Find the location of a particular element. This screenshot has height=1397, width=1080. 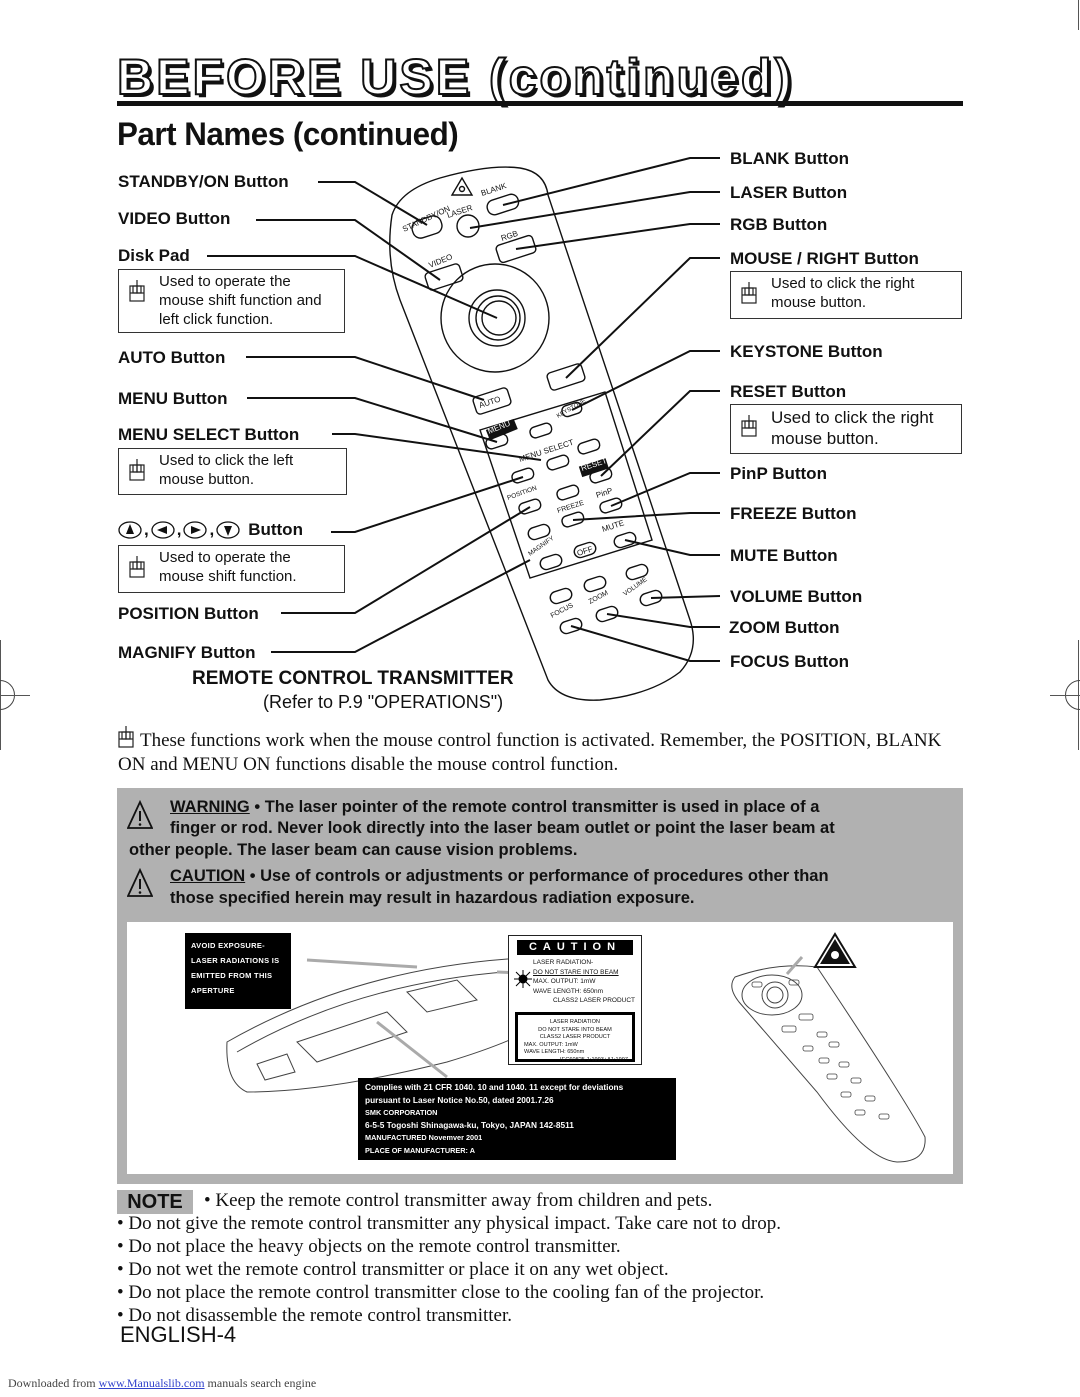

face-rgb: RGB is located at coordinates (509, 236).